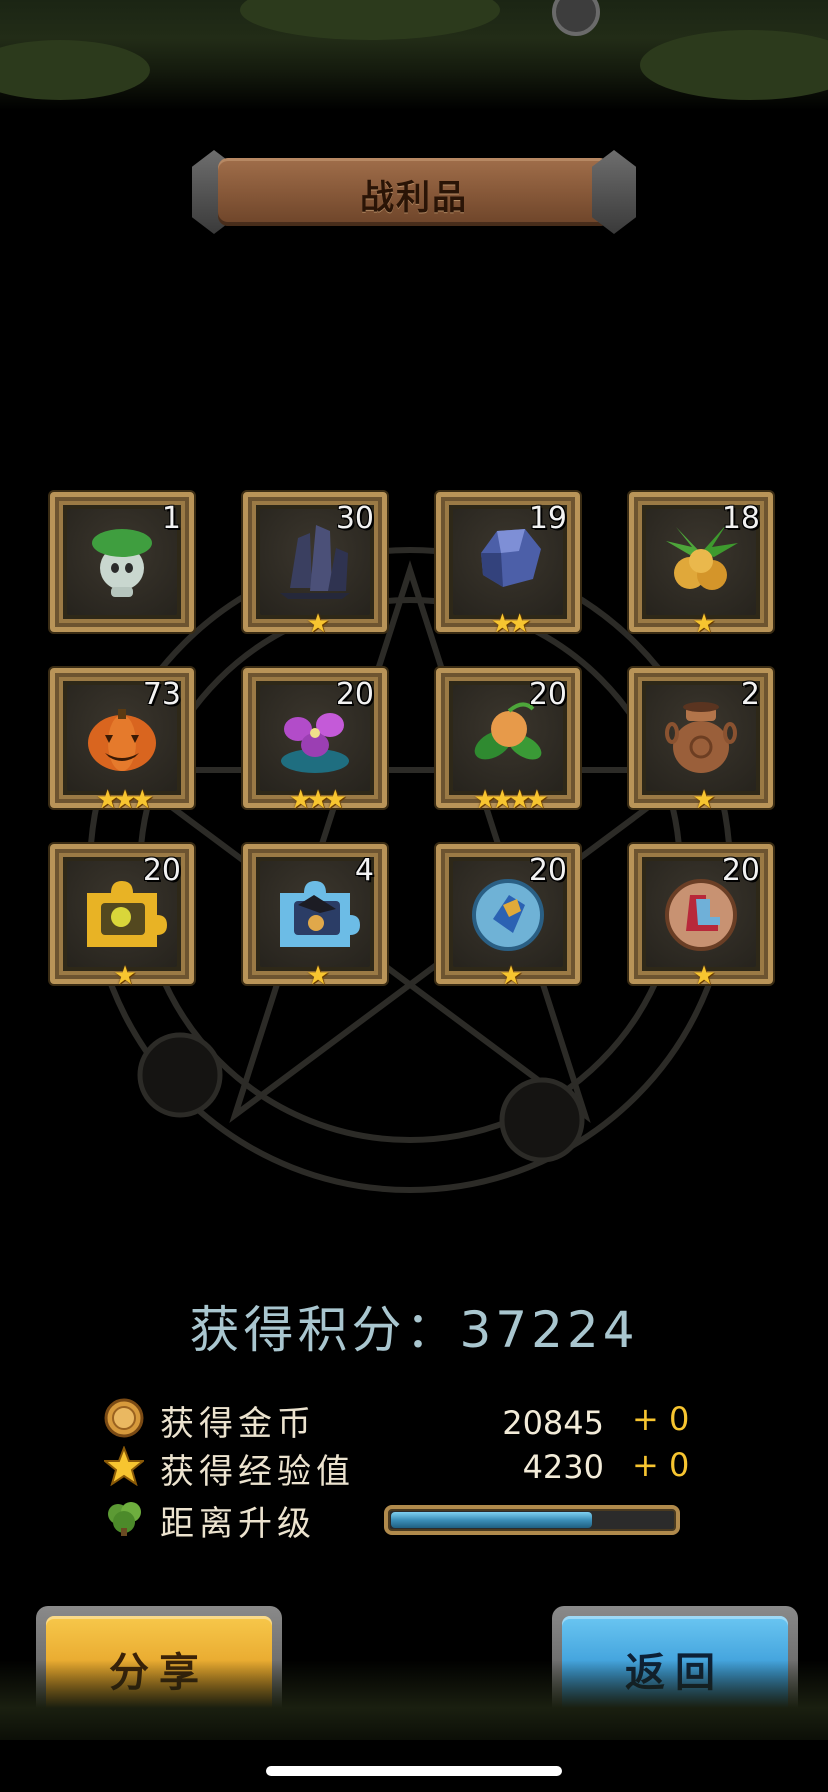 The height and width of the screenshot is (1792, 828). What do you see at coordinates (414, 1330) in the screenshot?
I see `score-text: 获得积分：37224` at bounding box center [414, 1330].